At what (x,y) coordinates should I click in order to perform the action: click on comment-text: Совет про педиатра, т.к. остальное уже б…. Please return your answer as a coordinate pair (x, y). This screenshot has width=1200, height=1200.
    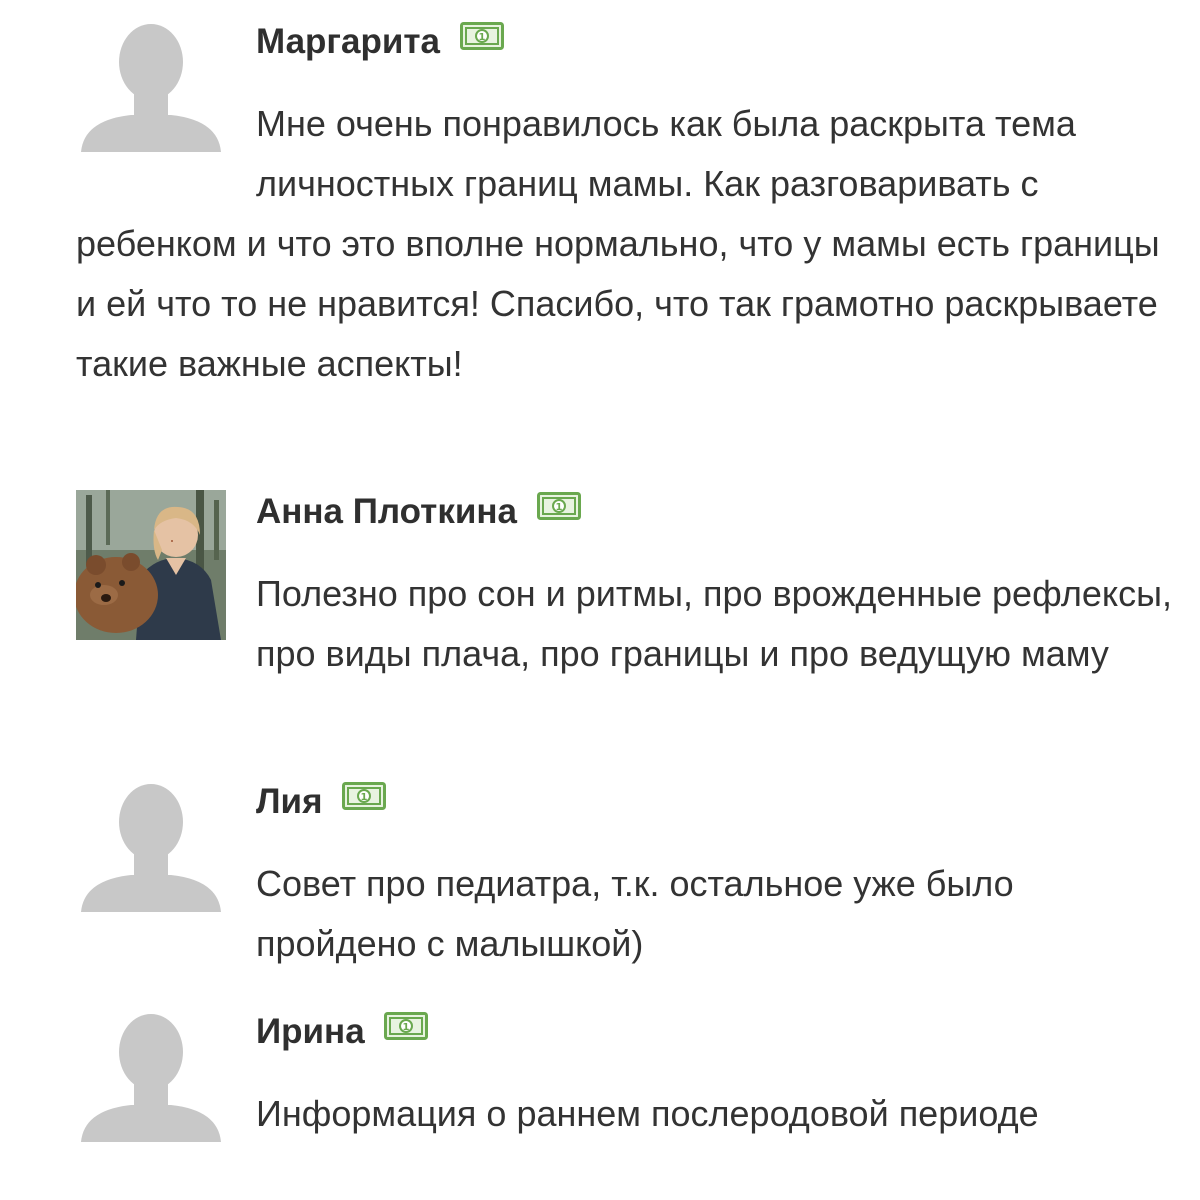
    Looking at the image, I should click on (635, 913).